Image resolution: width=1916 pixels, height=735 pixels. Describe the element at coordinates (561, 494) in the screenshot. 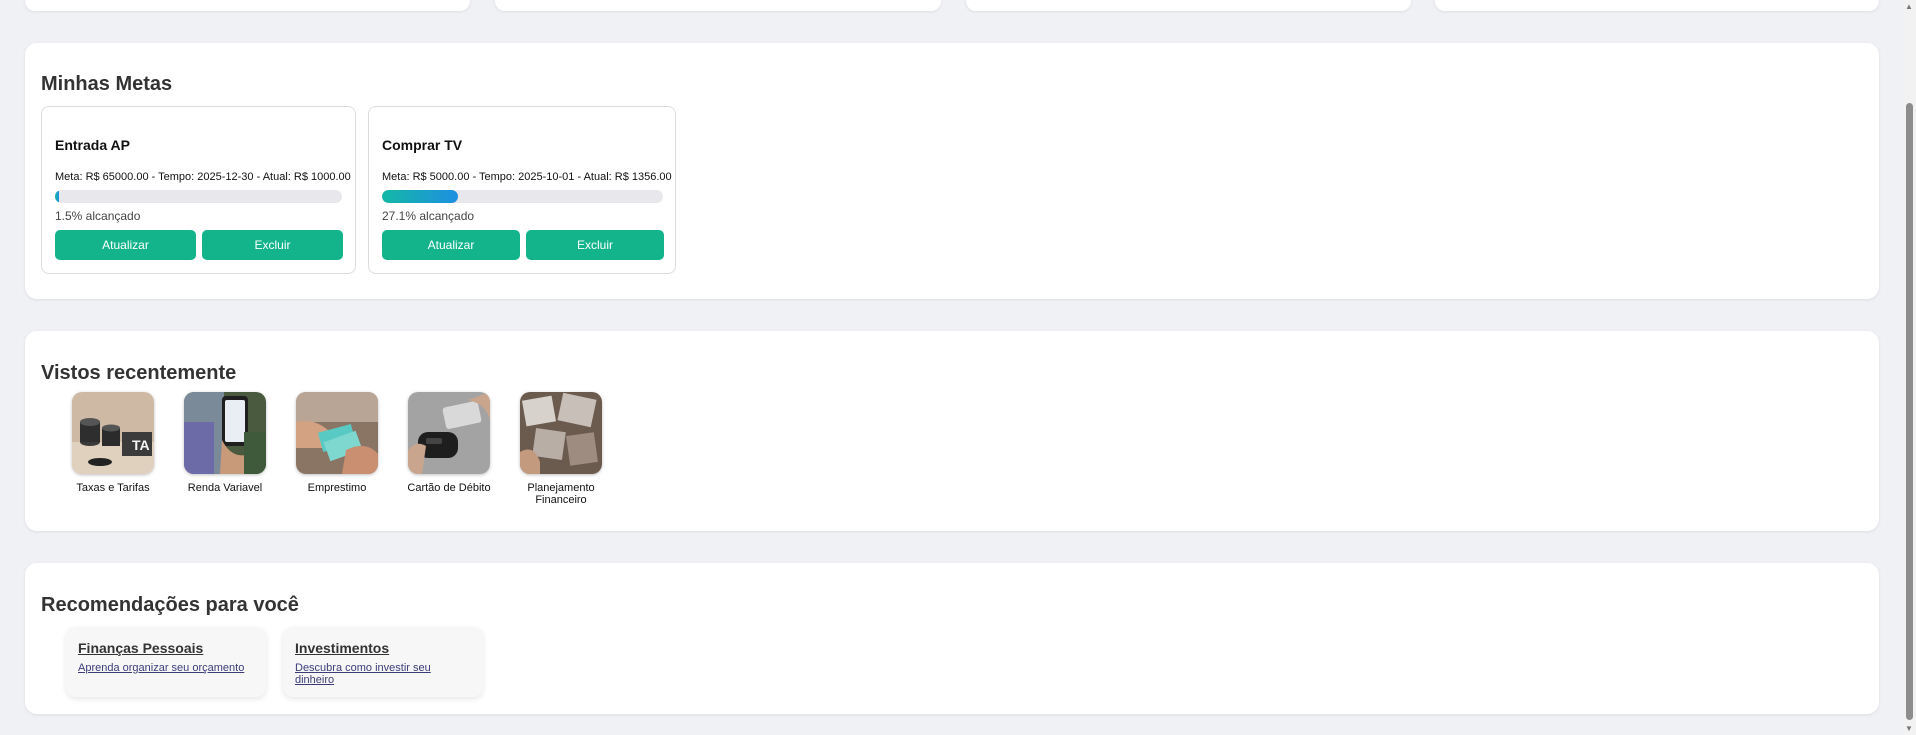

I see `recent-item-label: Planejamento Financeiro` at that location.